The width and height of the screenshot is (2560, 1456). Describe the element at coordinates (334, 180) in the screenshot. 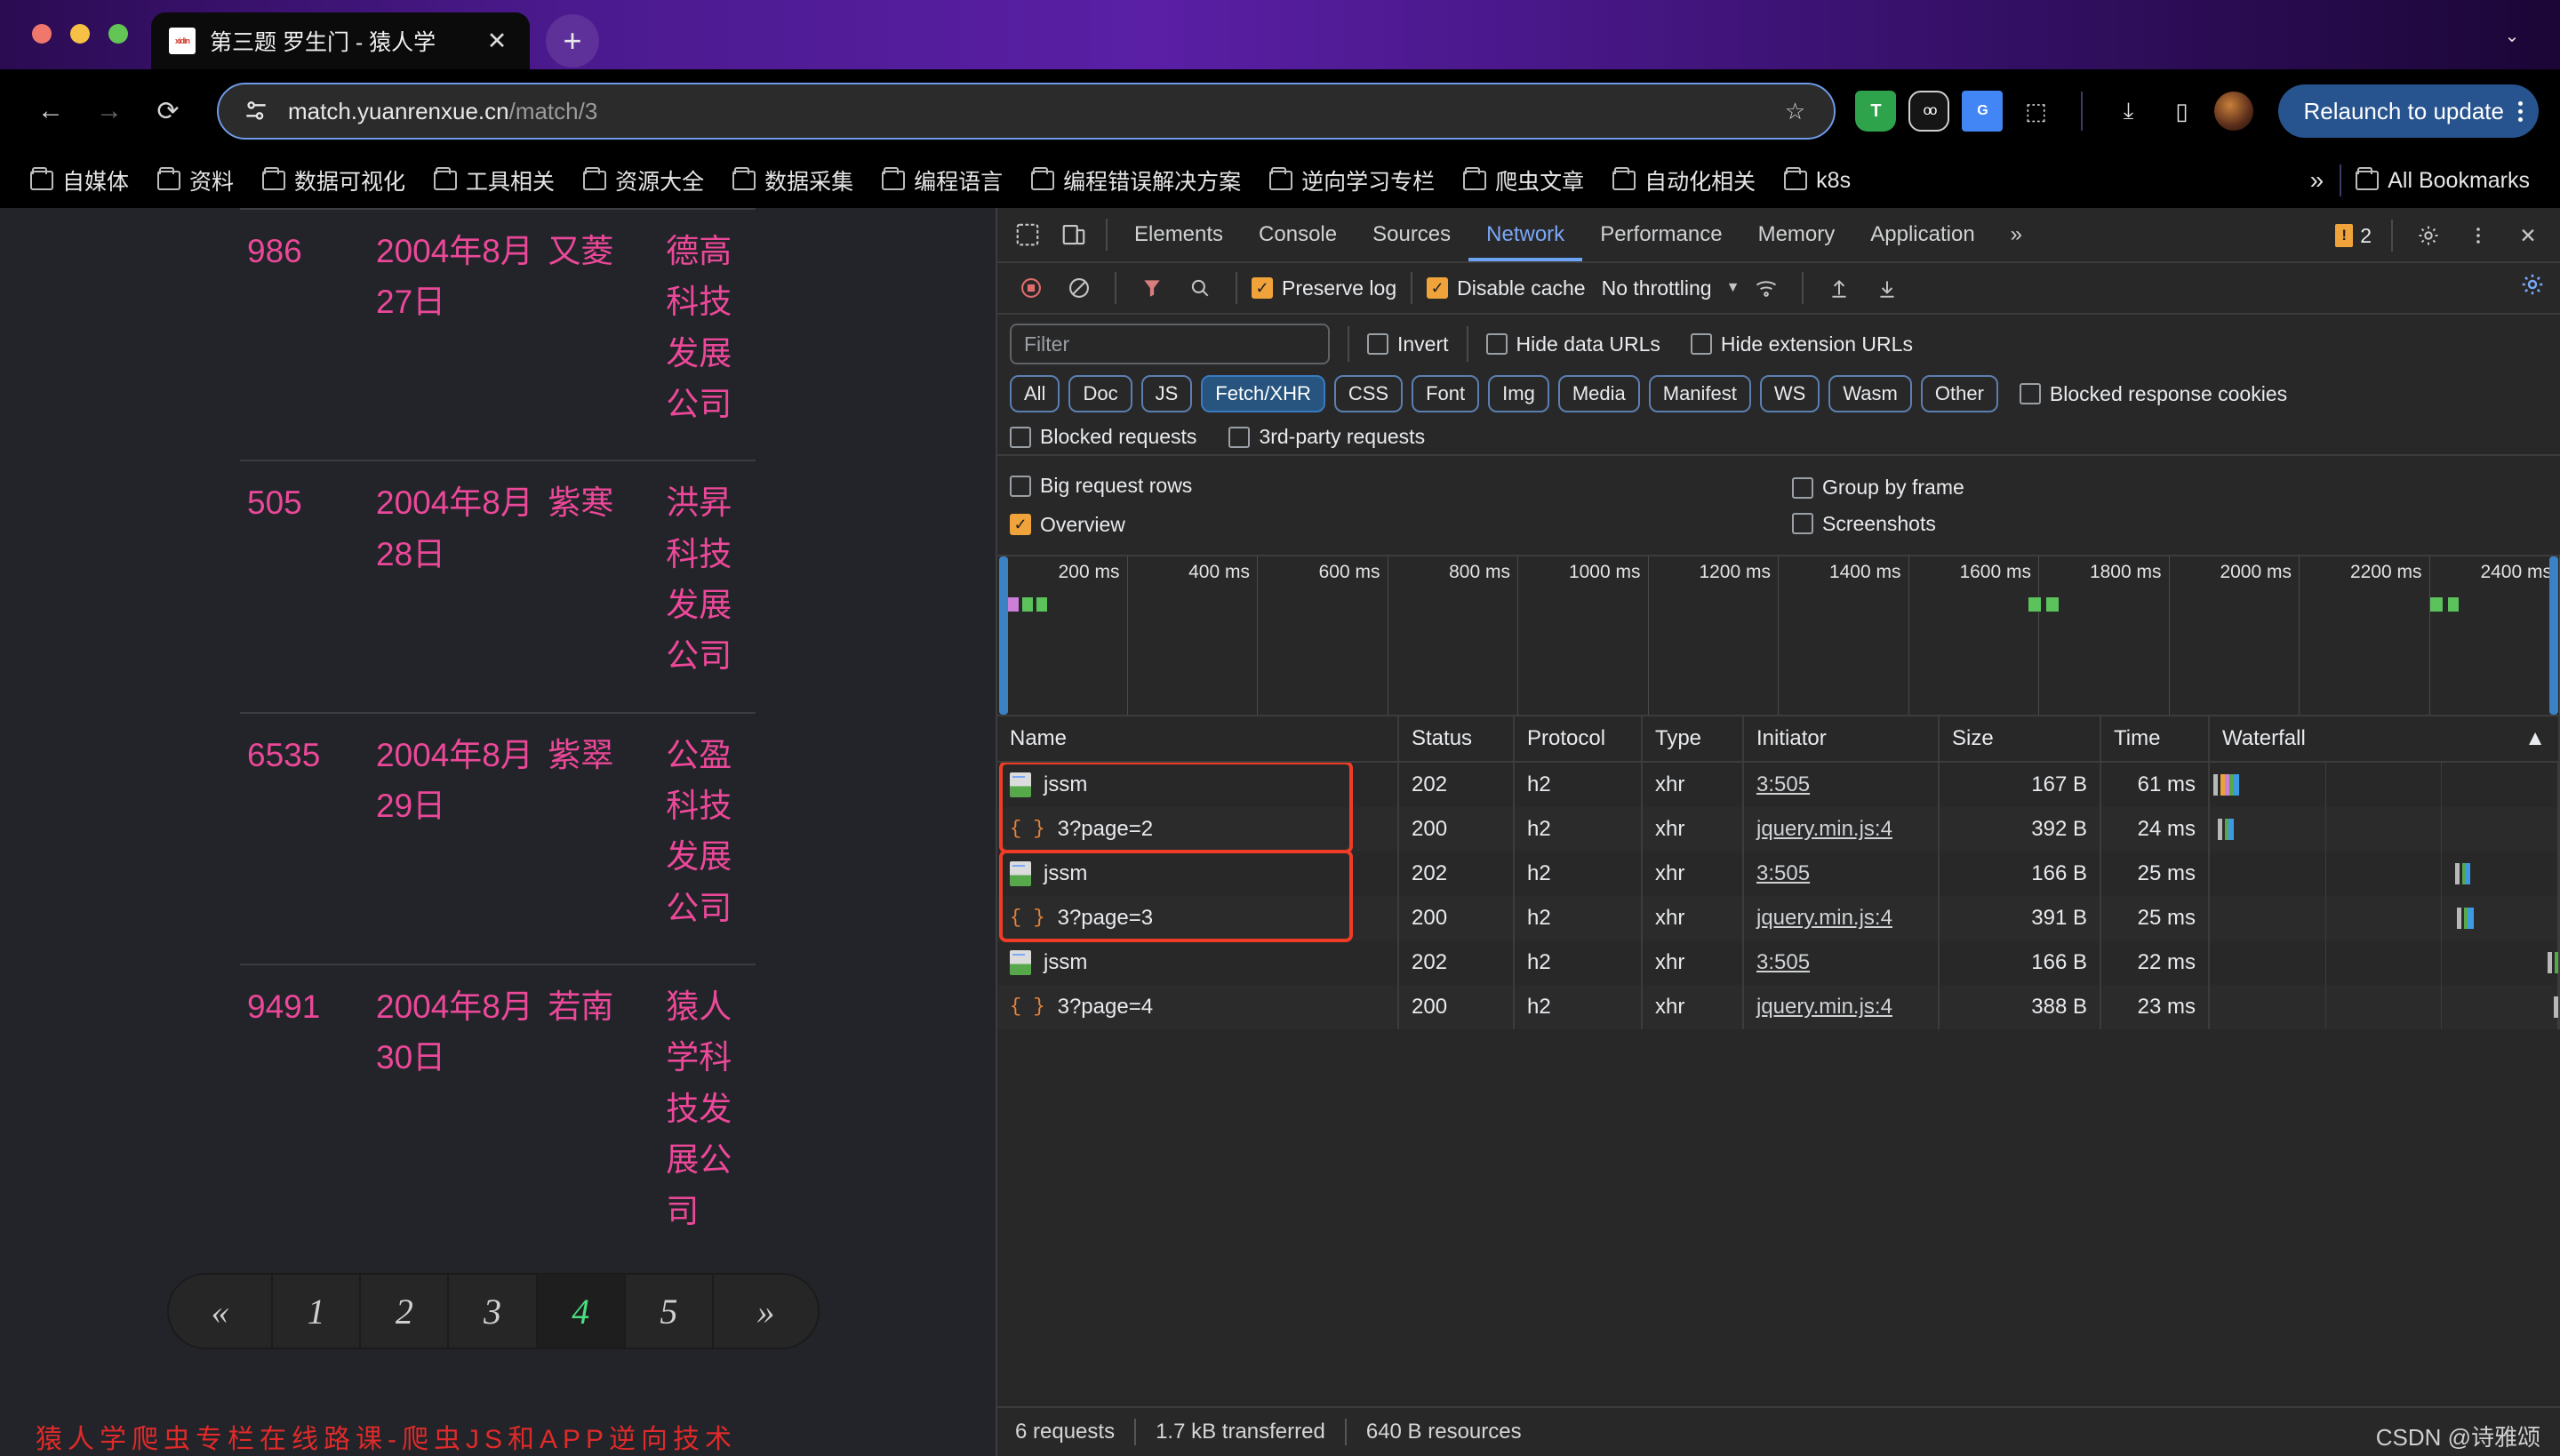

I see `bookmark-folder-2: 数据可视化` at that location.